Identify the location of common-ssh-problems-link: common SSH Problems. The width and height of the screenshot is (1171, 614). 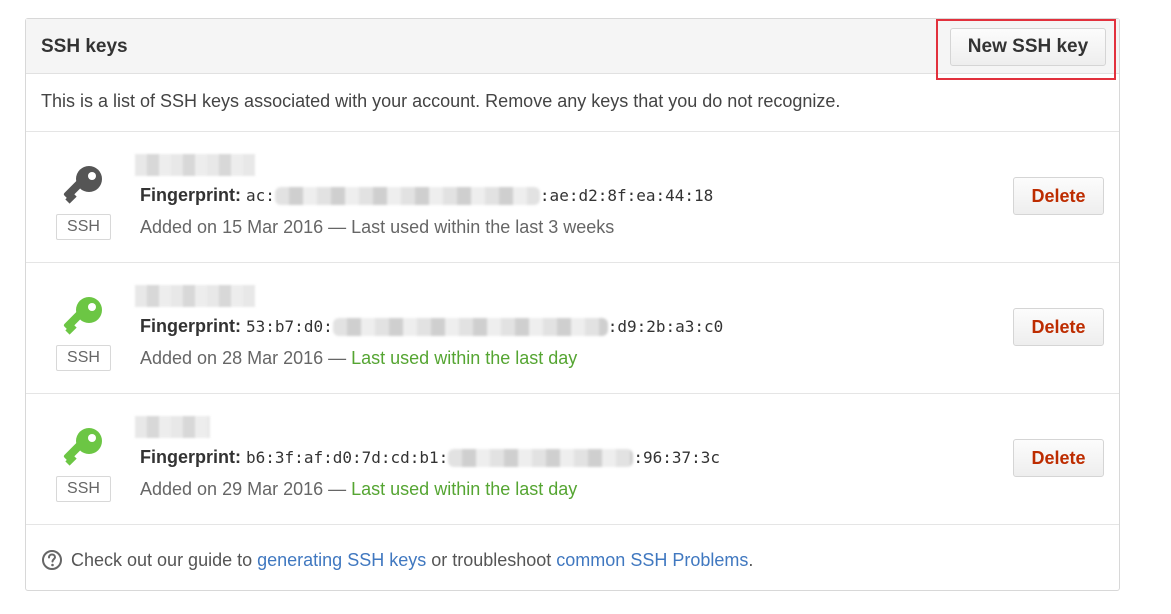
(652, 560).